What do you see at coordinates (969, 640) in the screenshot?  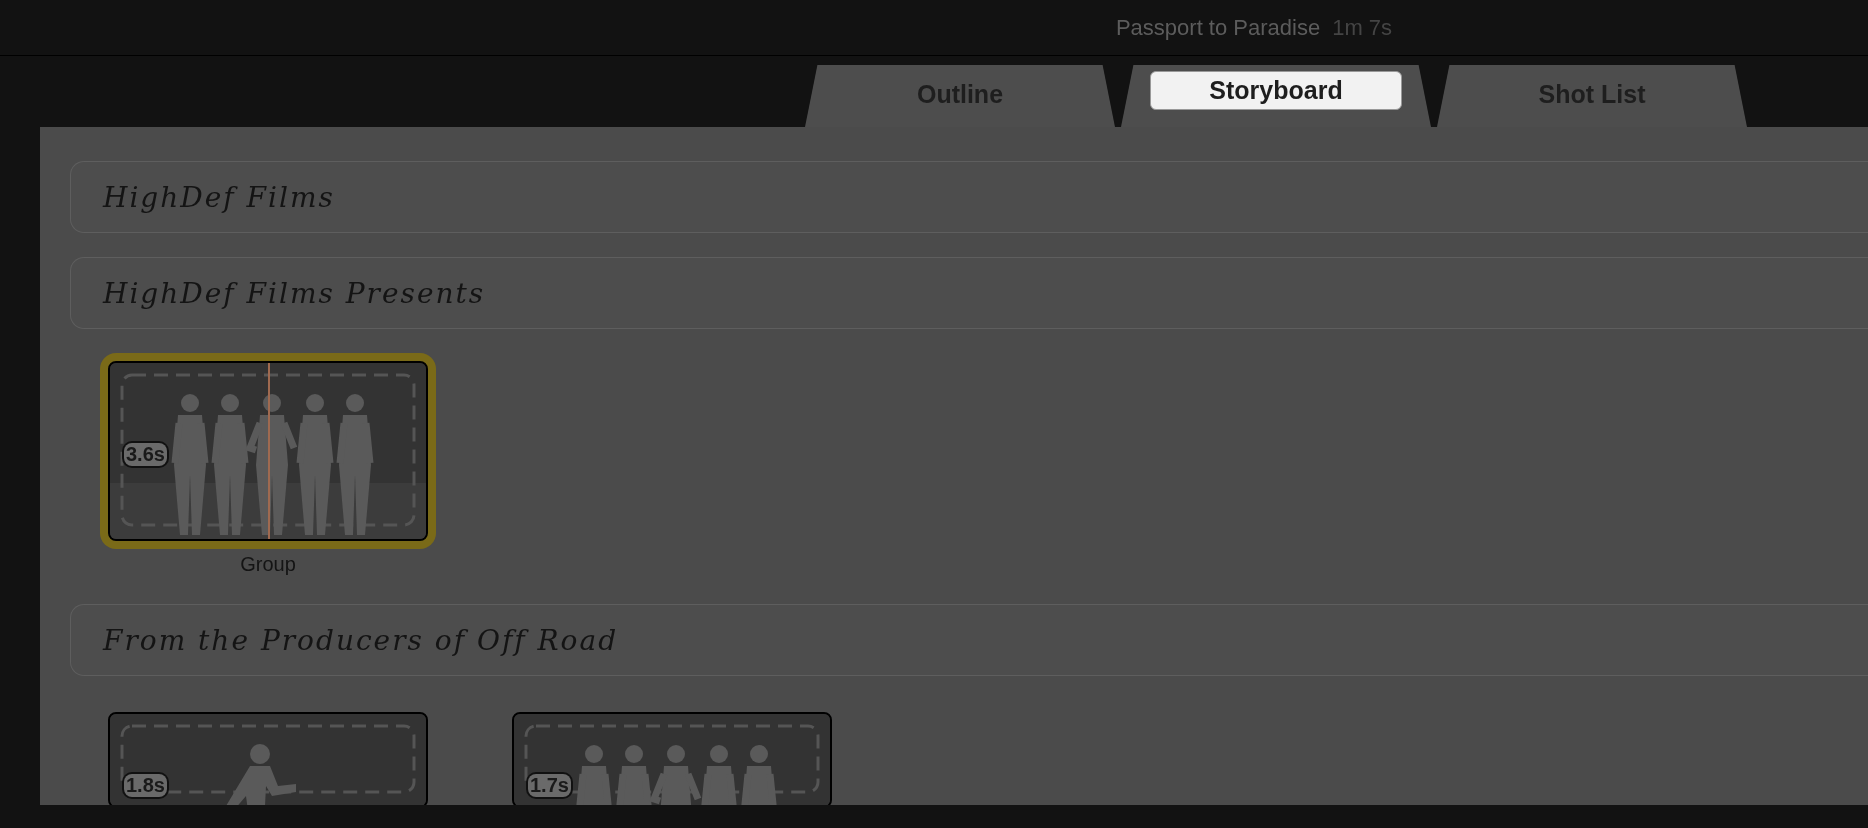 I see `section-header: From the Producers of Off Road` at bounding box center [969, 640].